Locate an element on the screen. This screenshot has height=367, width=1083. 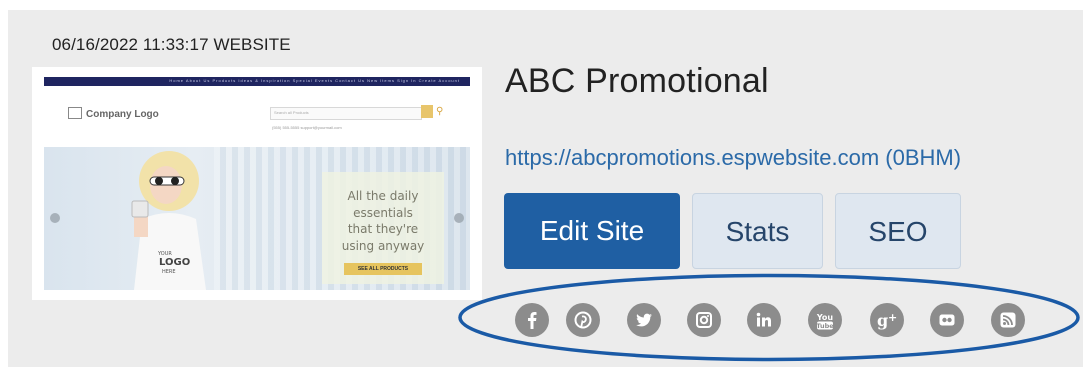
svg-text: LOGO is located at coordinates (174, 262).